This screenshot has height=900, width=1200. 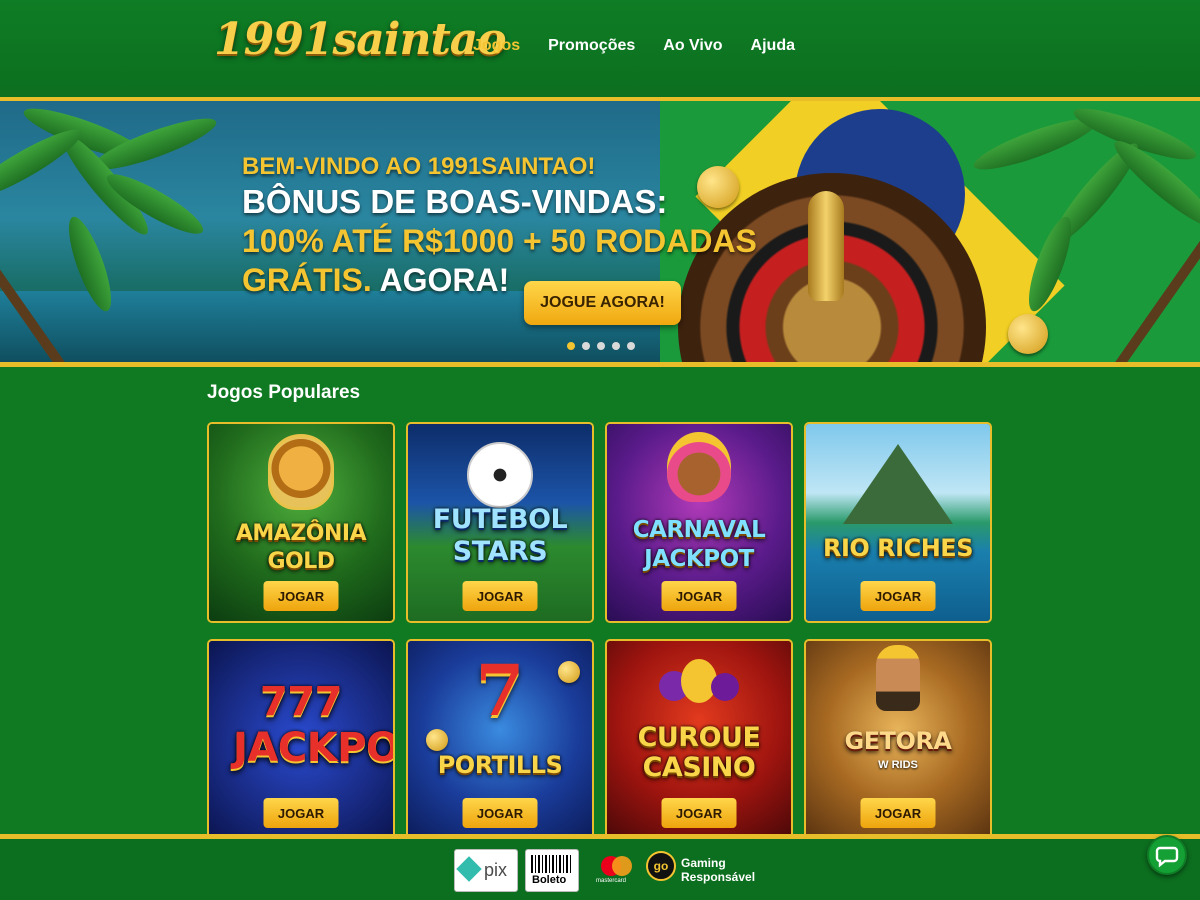 I want to click on game-subtitle: W RIDS, so click(x=898, y=765).